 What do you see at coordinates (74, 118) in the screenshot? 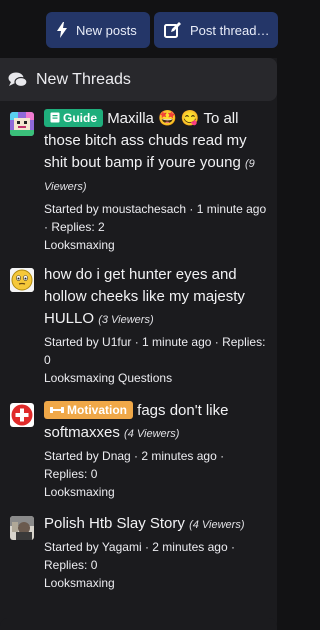
I see `guide-prefix-badge: Guide` at bounding box center [74, 118].